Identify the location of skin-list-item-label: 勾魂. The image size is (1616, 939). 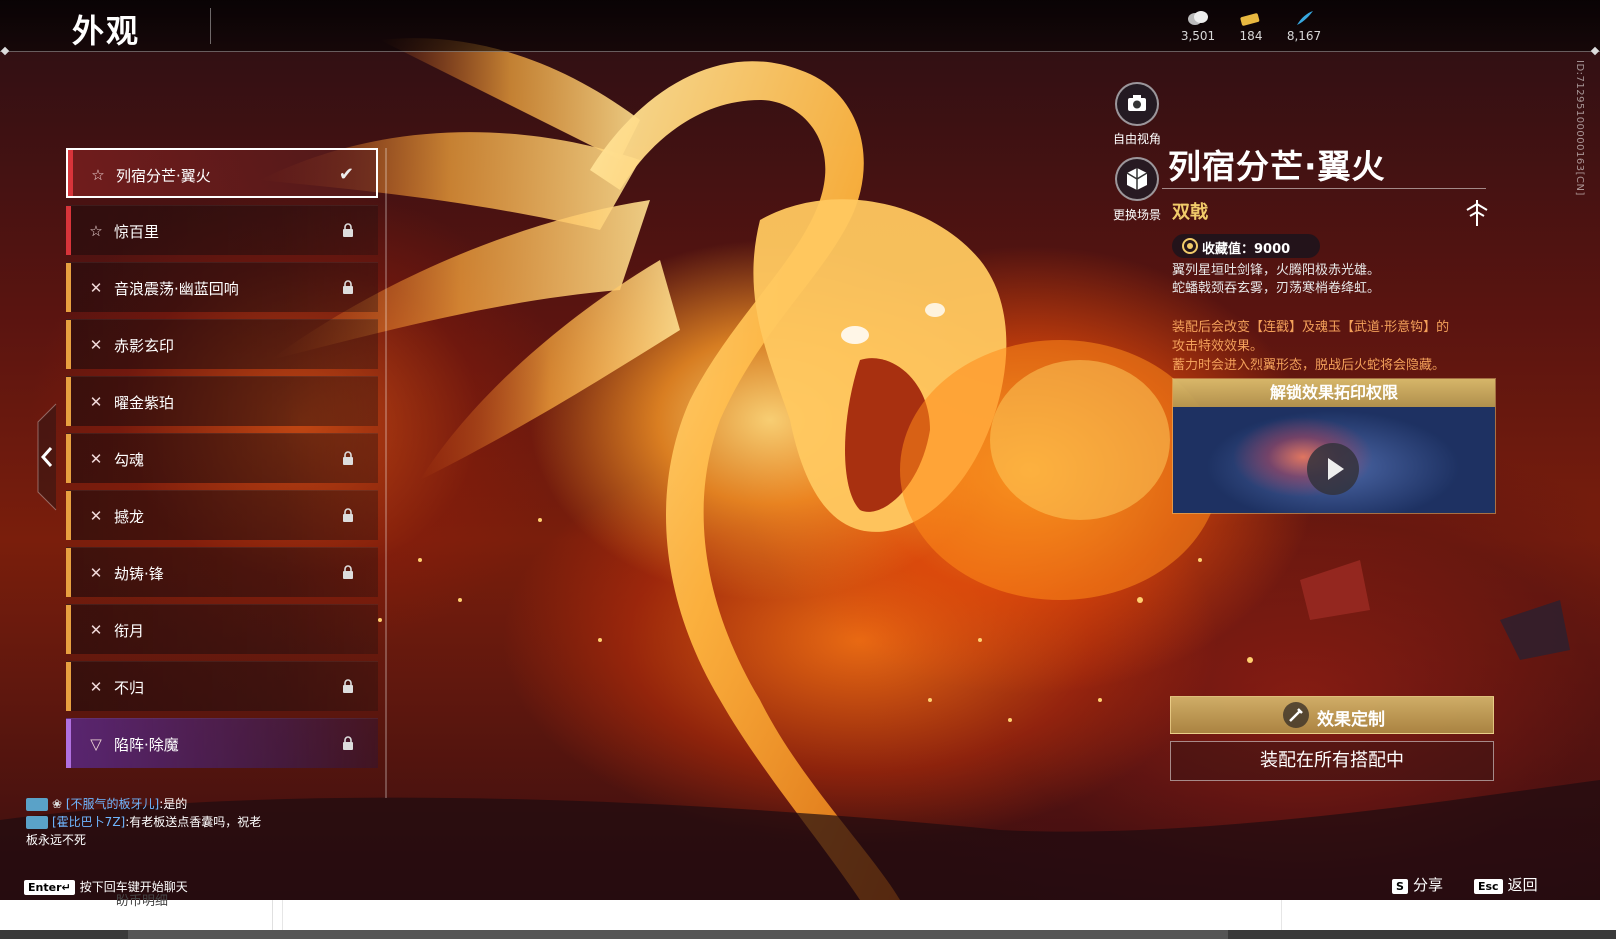
(129, 460).